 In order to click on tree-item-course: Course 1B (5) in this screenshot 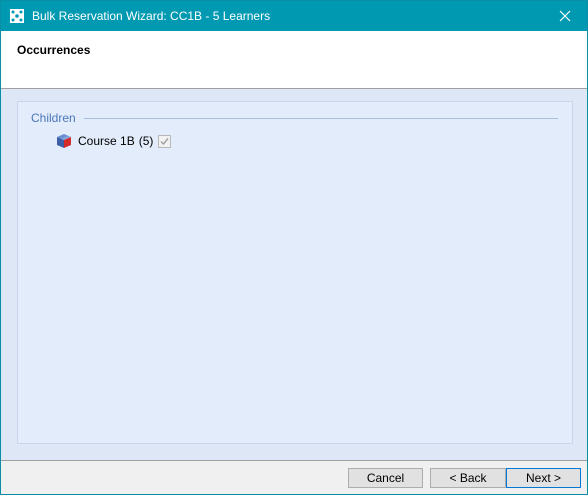, I will do `click(113, 141)`.